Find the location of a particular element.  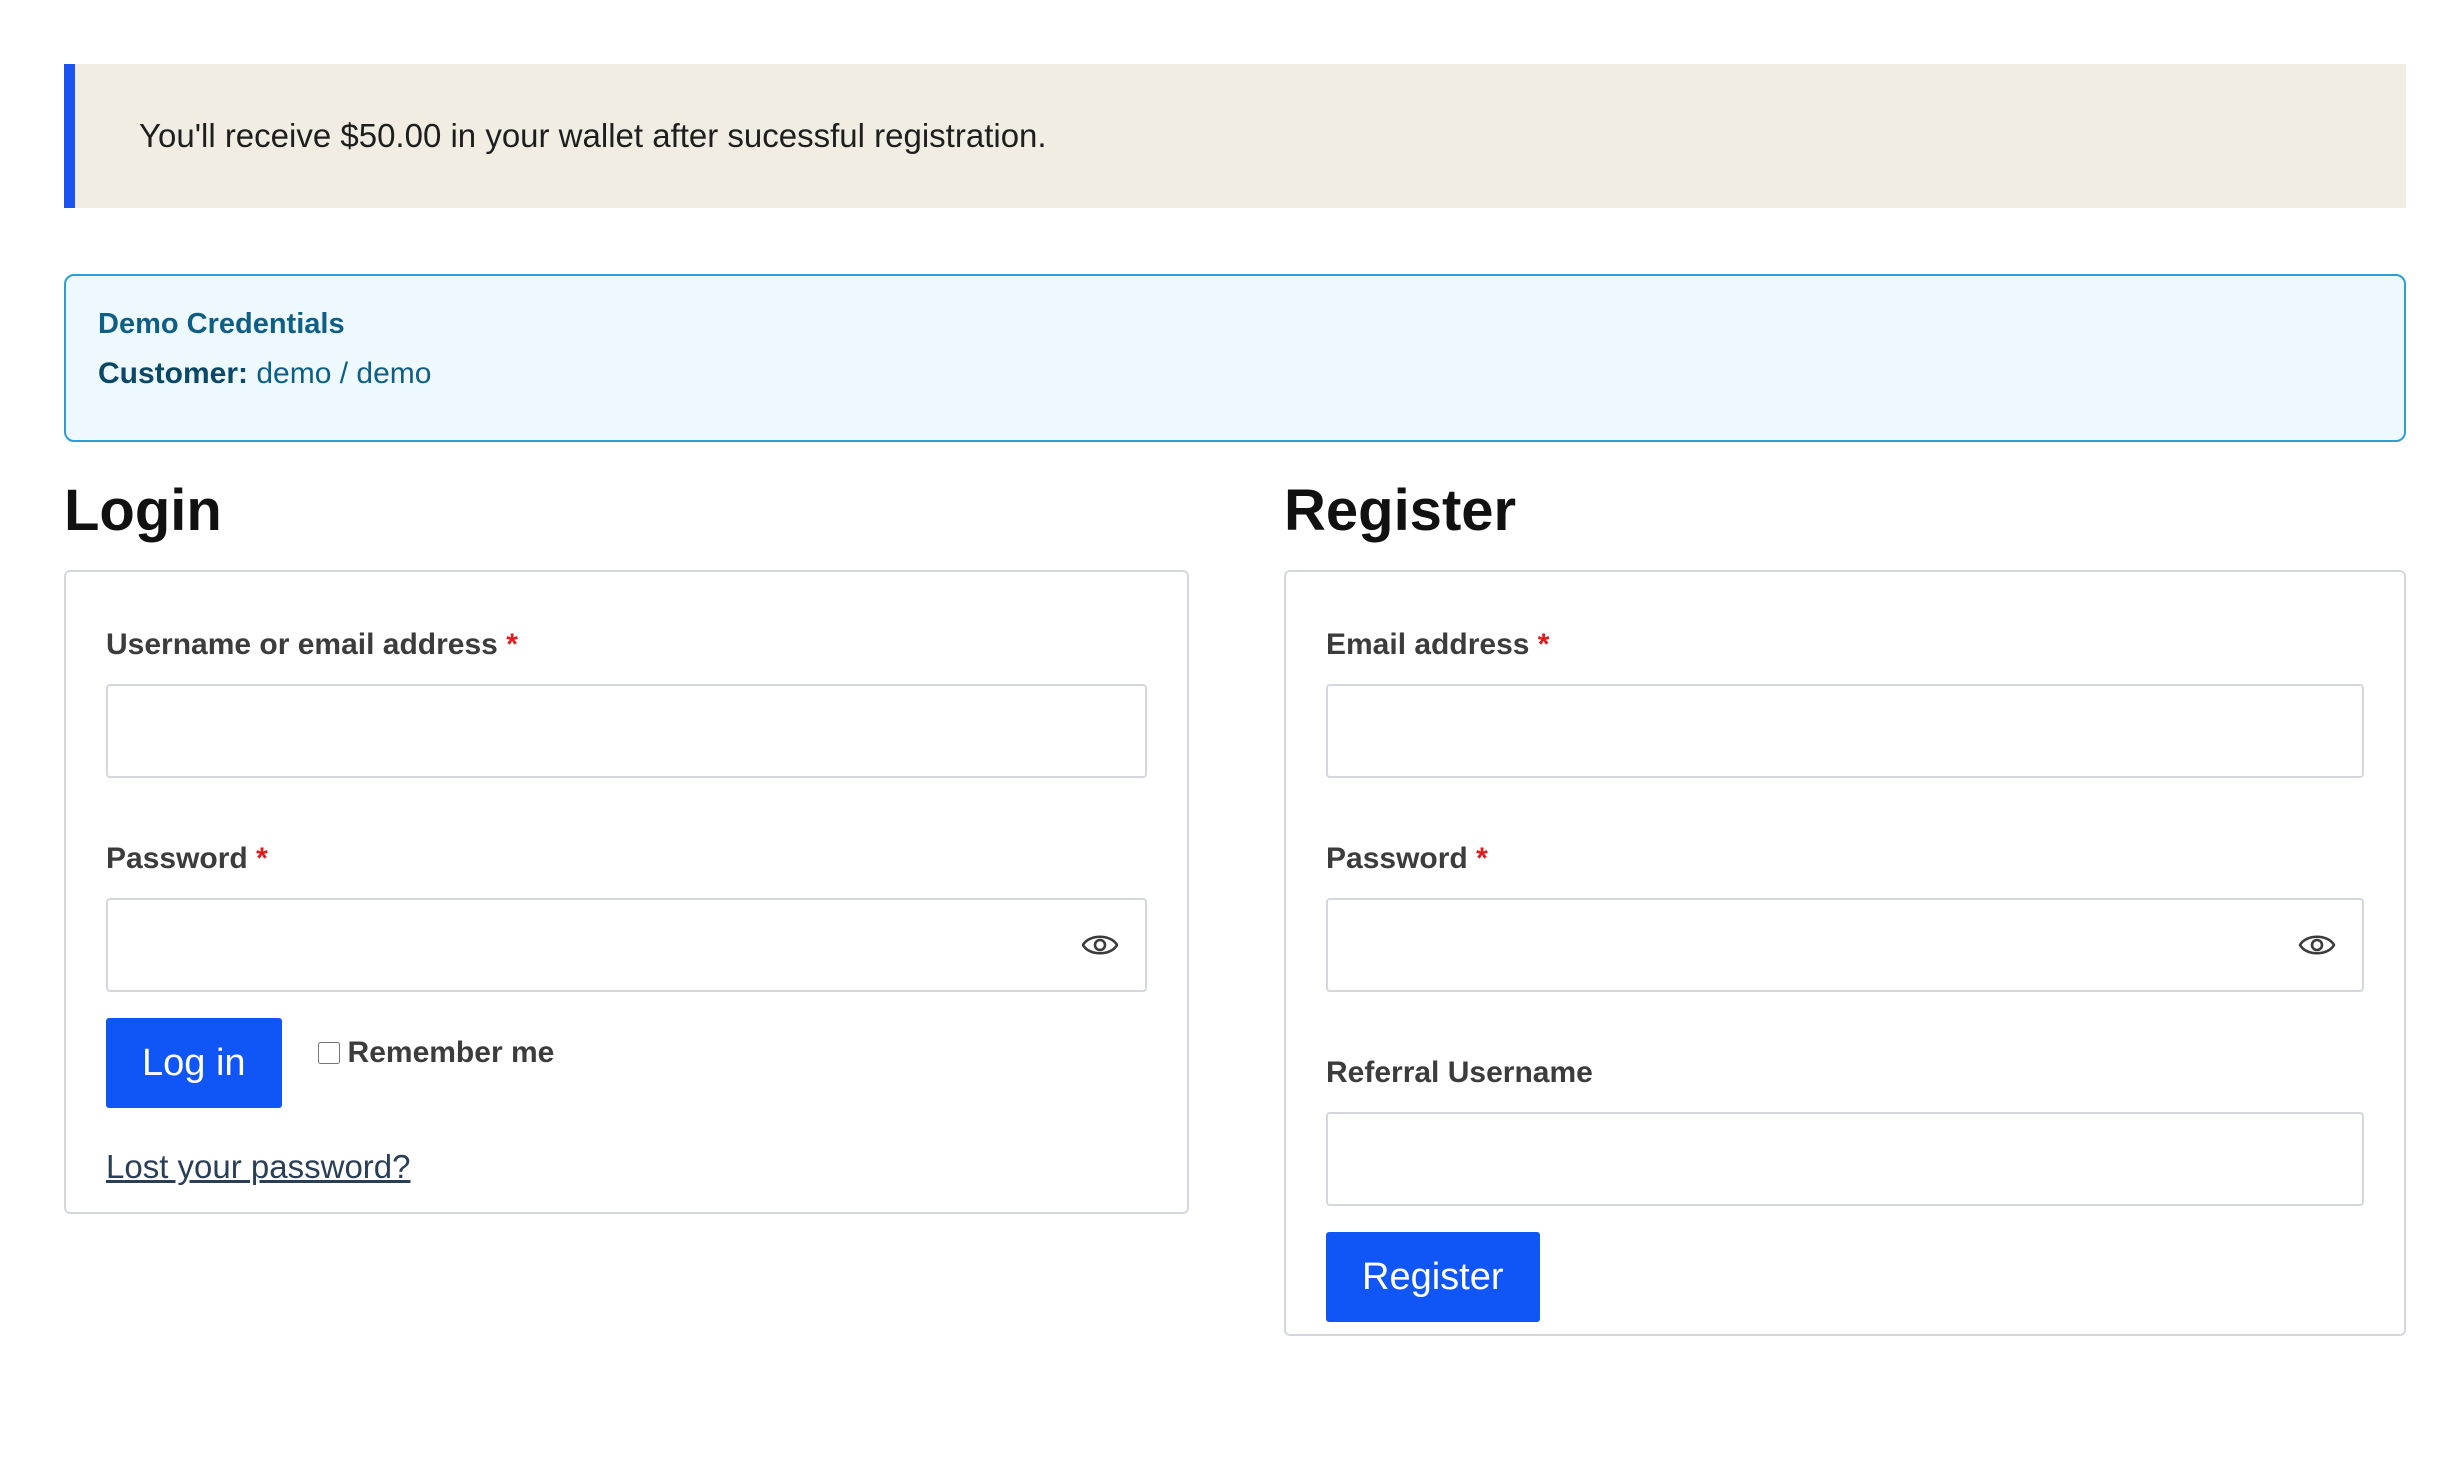

email-input is located at coordinates (1845, 731).